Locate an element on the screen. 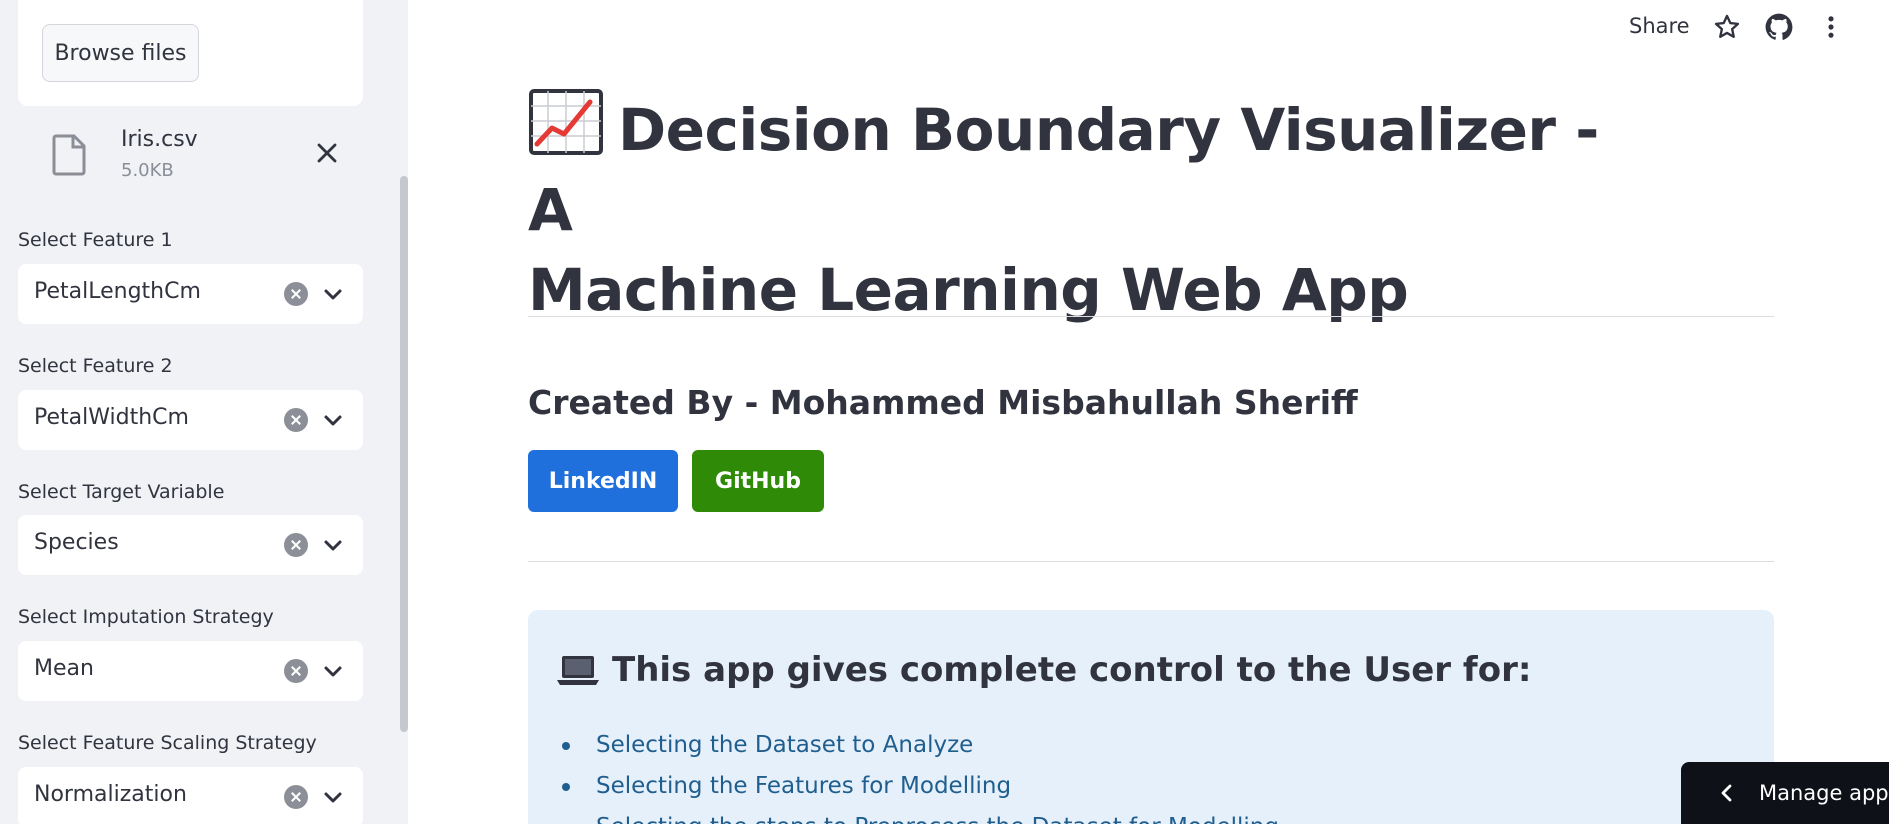  sidebar-scrollbar is located at coordinates (404, 454).